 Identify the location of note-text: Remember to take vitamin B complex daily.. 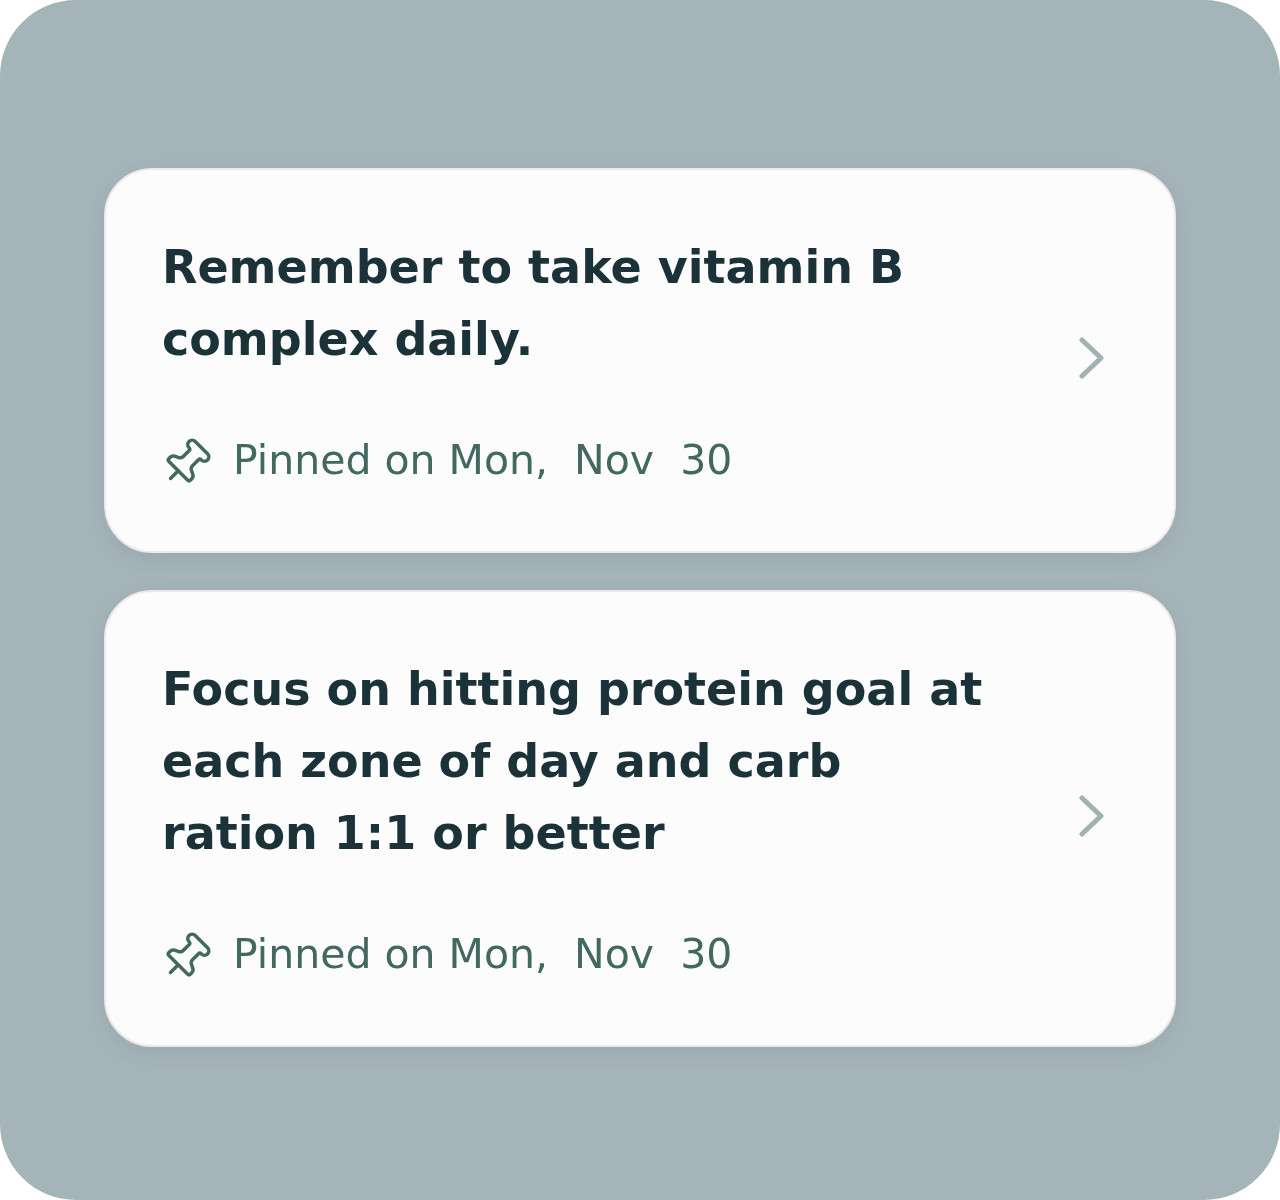
(534, 303).